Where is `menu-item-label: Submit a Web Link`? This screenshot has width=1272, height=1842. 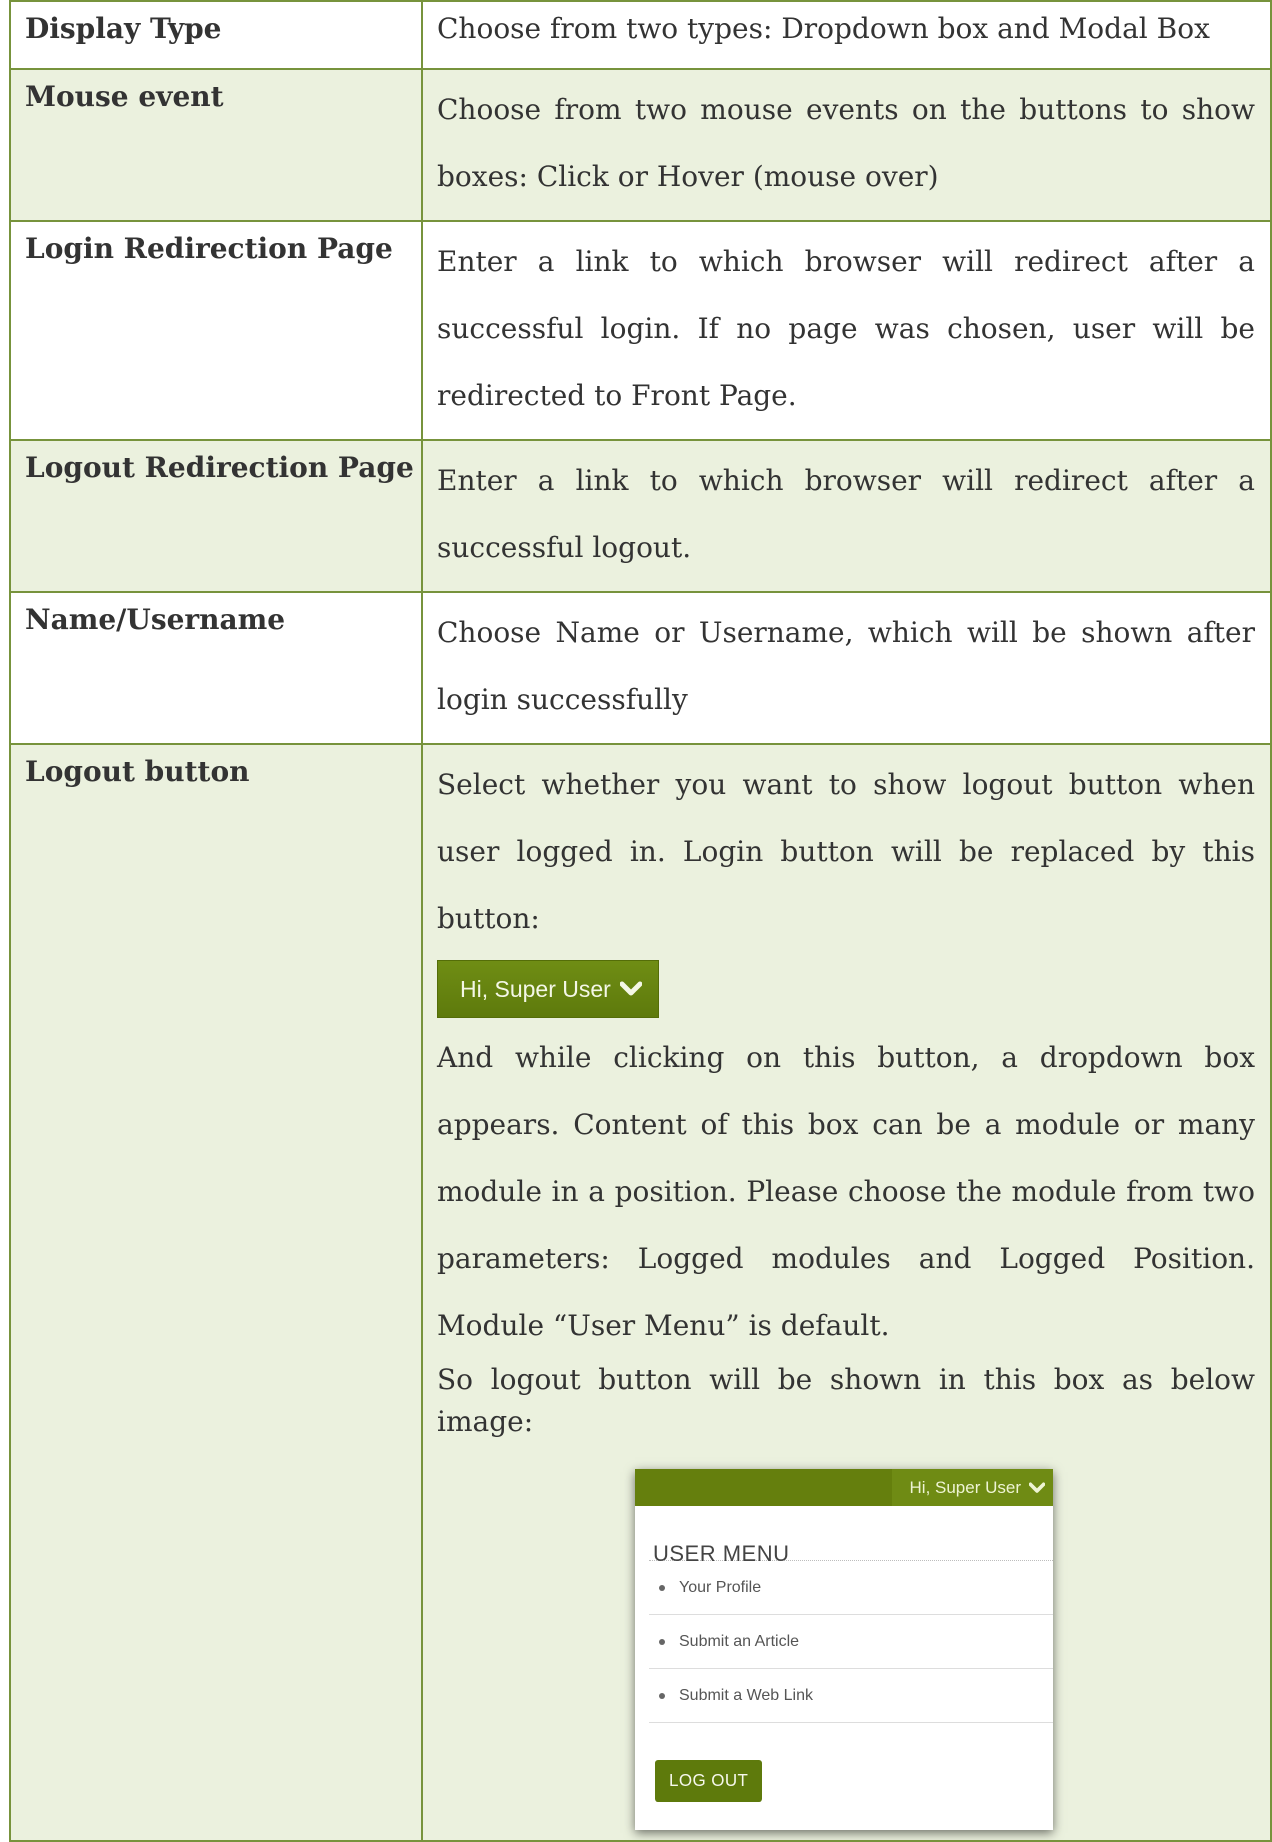
menu-item-label: Submit a Web Link is located at coordinates (746, 1695).